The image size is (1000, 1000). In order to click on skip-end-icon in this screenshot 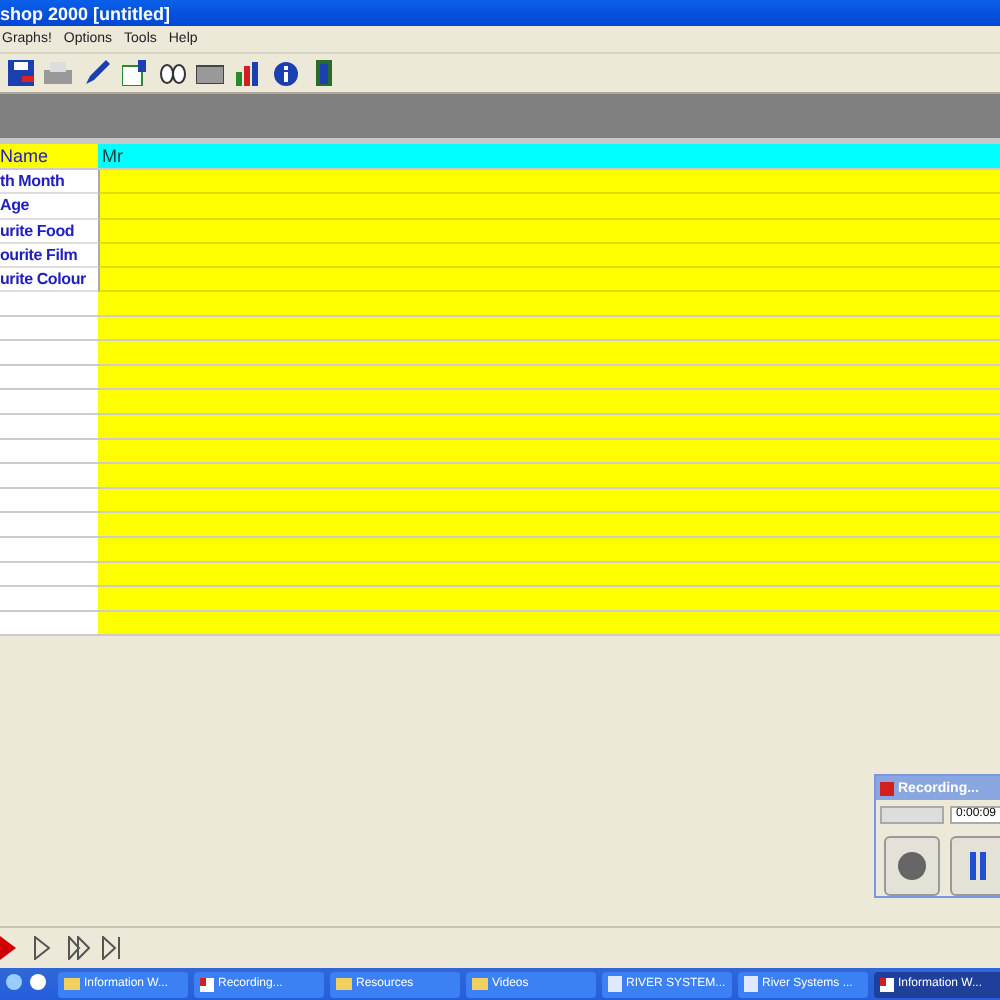, I will do `click(112, 948)`.